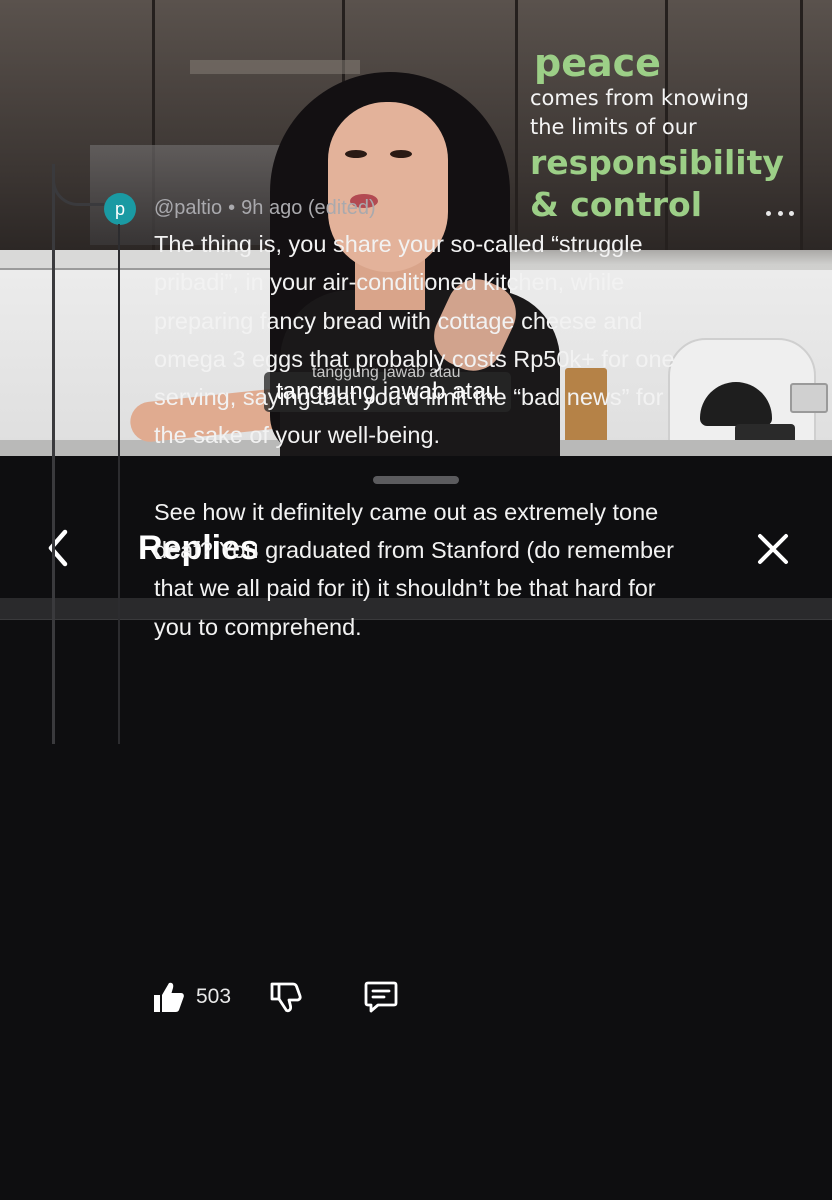 Image resolution: width=832 pixels, height=1200 pixels. I want to click on thumbs-up-icon, so click(169, 997).